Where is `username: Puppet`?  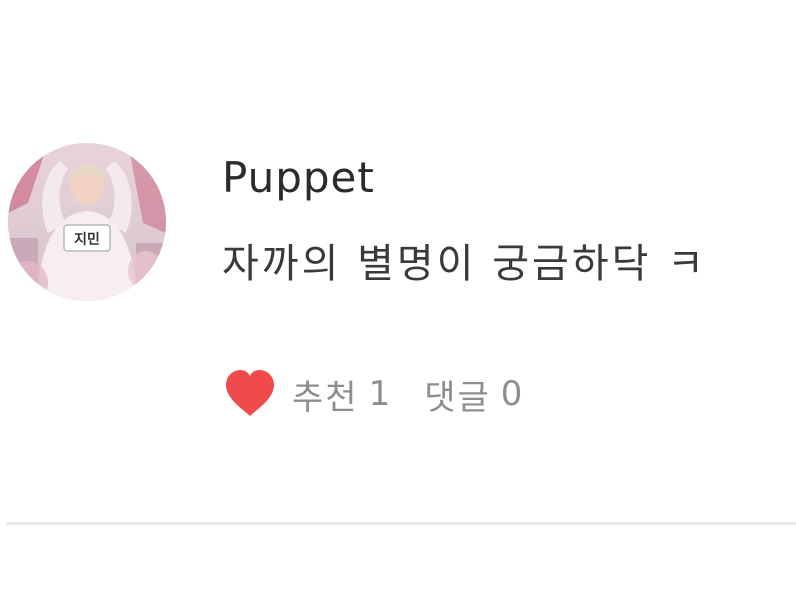 username: Puppet is located at coordinates (298, 178).